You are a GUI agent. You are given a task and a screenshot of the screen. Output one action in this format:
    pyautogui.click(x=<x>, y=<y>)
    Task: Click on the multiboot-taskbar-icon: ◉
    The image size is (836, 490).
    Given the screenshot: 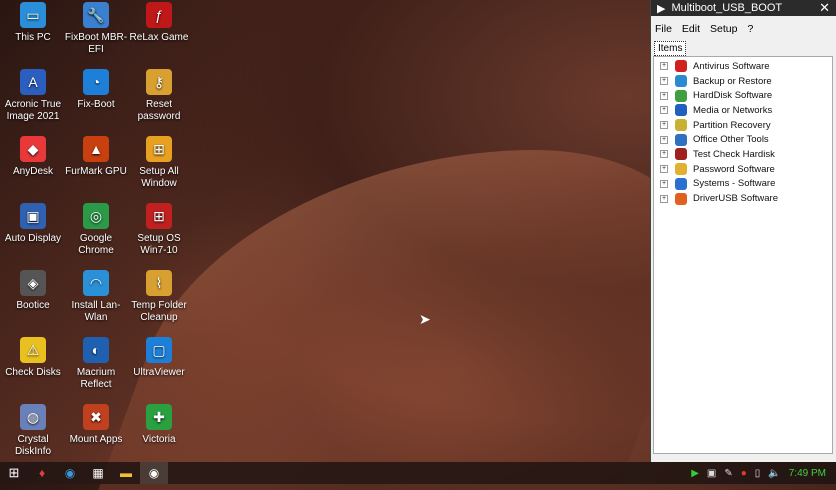 What is the action you would take?
    pyautogui.click(x=154, y=473)
    